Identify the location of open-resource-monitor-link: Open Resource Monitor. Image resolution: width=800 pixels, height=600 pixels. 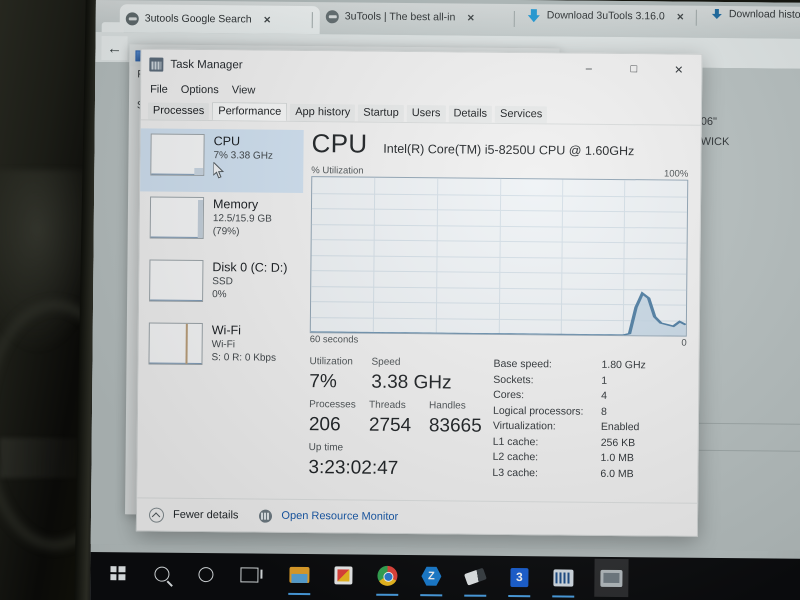
(339, 516).